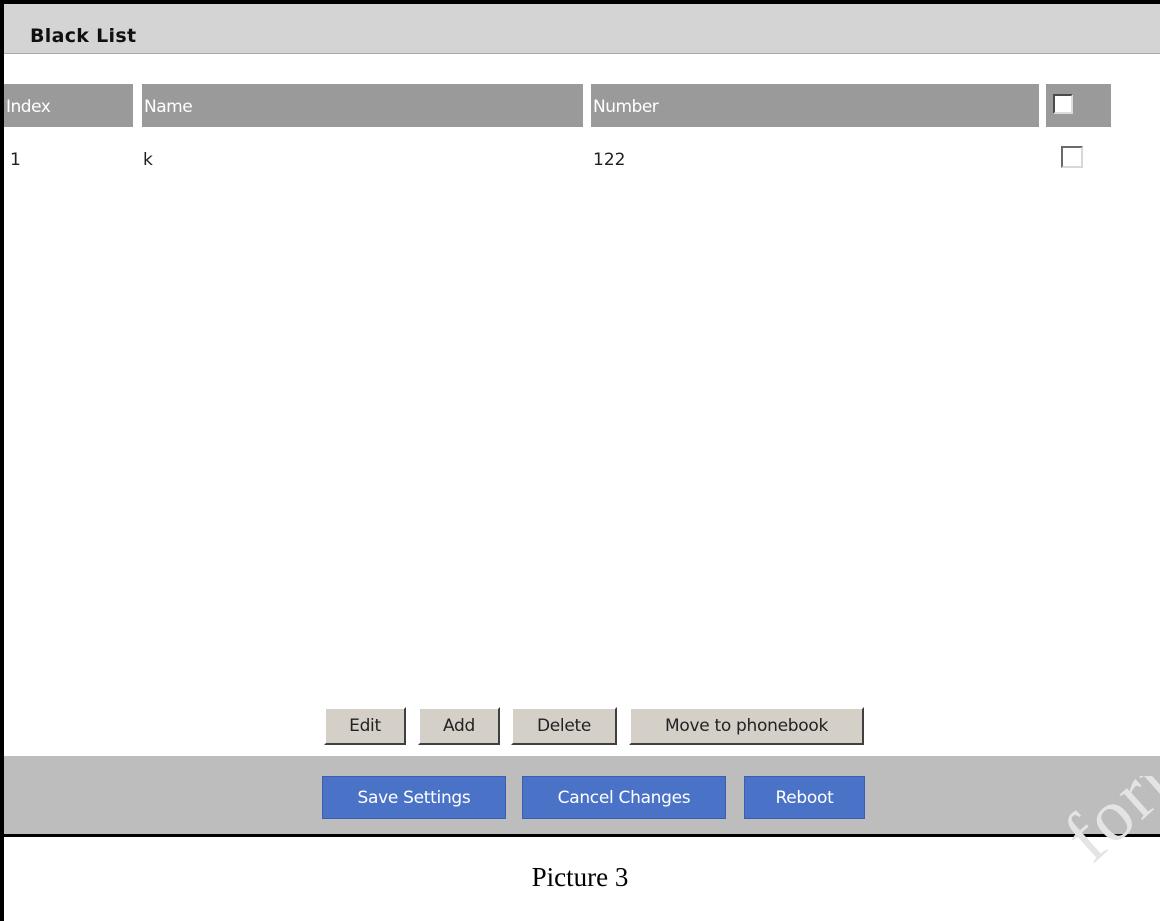 The height and width of the screenshot is (921, 1160). I want to click on delete-button: Delete, so click(564, 726).